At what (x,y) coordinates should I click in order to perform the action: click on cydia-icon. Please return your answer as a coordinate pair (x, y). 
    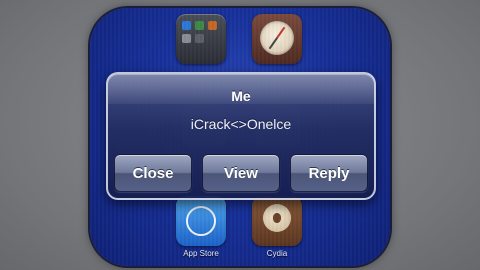
    Looking at the image, I should click on (277, 221).